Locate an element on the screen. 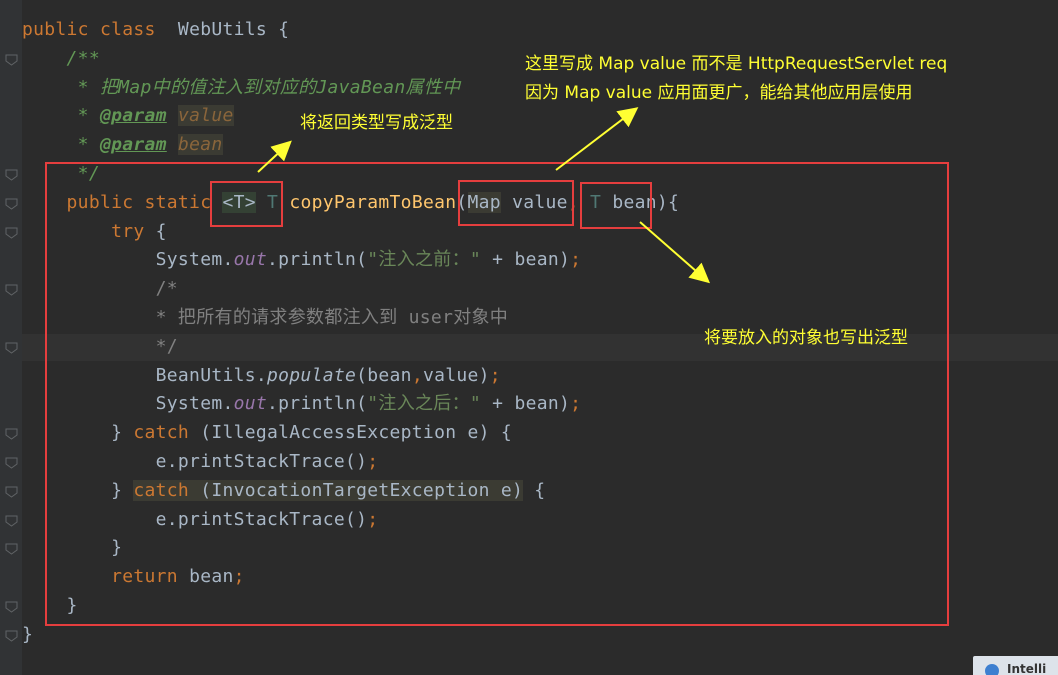 The height and width of the screenshot is (675, 1058). ide-notification-popup: Intelli is located at coordinates (1015, 665).